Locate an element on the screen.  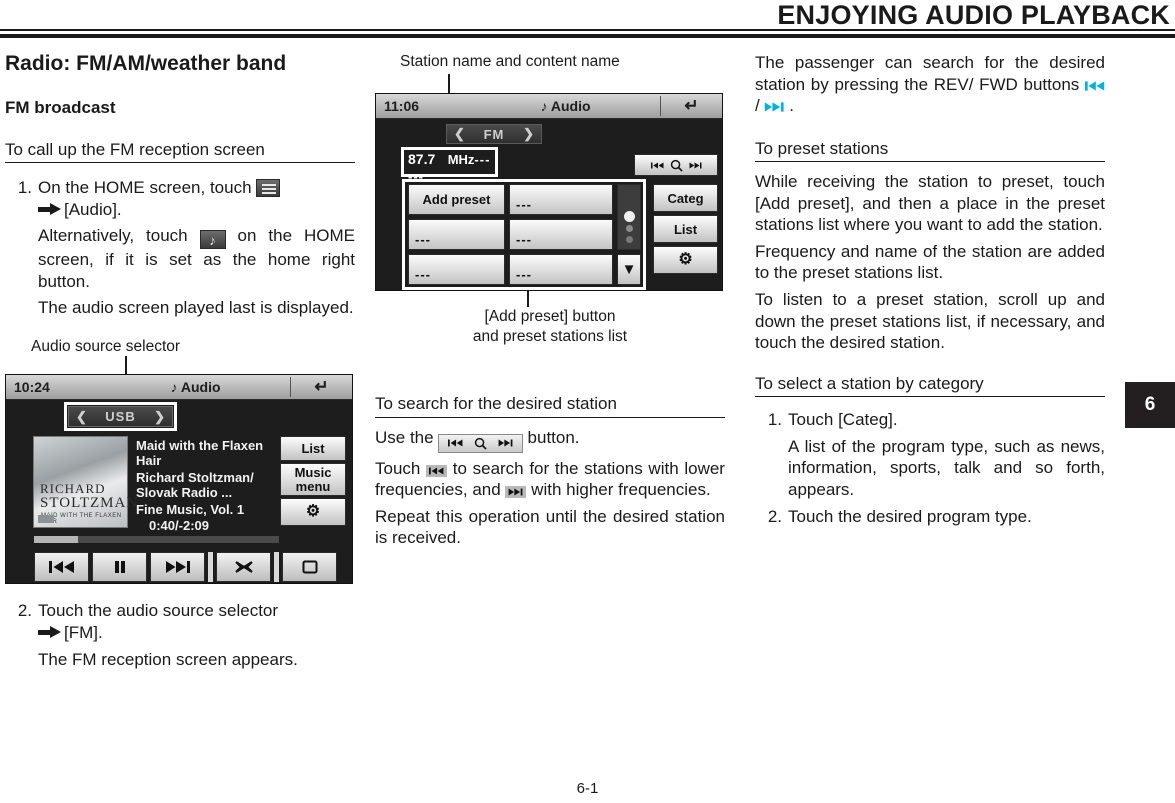
next-track-icon is located at coordinates (177, 567).